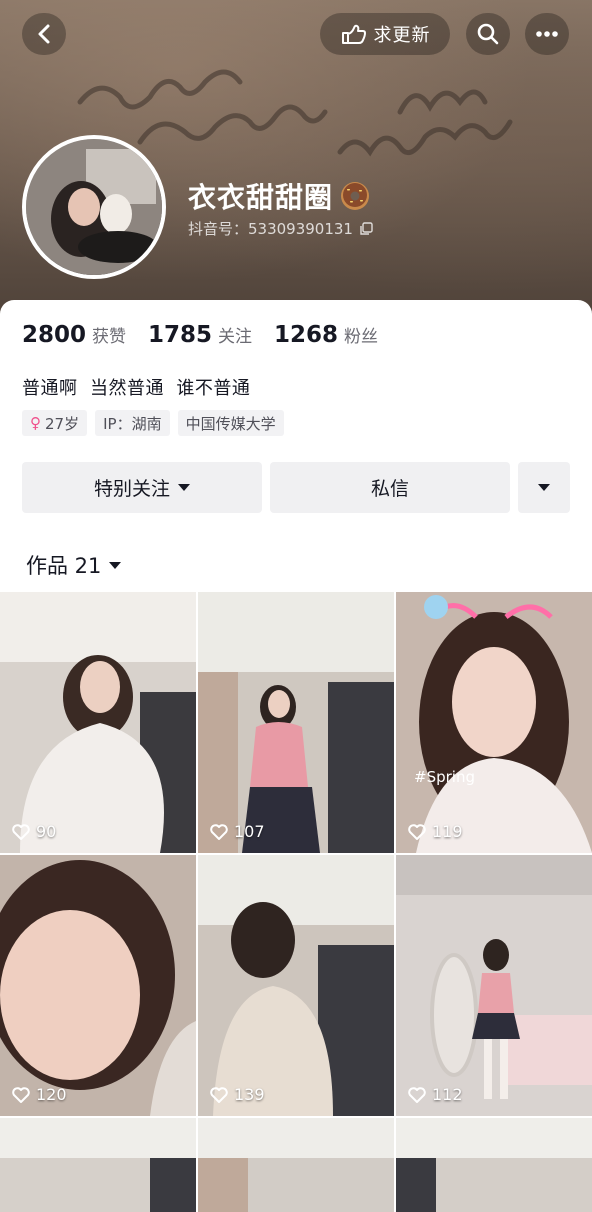 This screenshot has width=592, height=1212. Describe the element at coordinates (402, 35) in the screenshot. I see `request-update-label: 求更新` at that location.